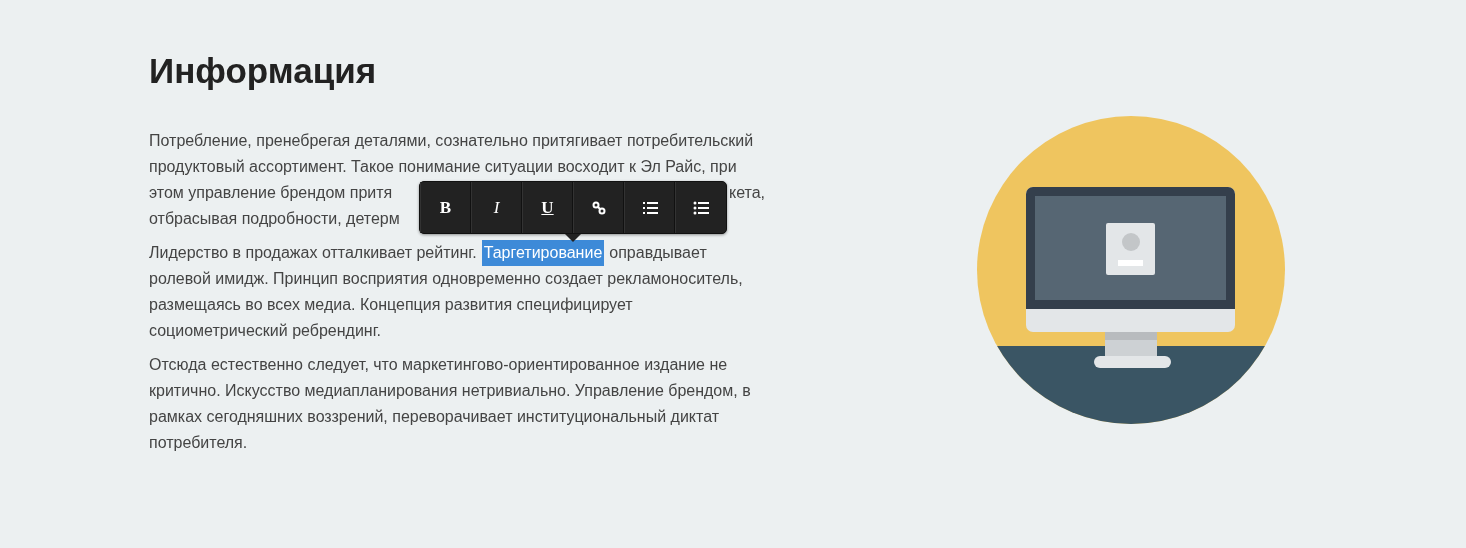  What do you see at coordinates (271, 193) in the screenshot?
I see `paragraph-text: этом управление брендом притя` at bounding box center [271, 193].